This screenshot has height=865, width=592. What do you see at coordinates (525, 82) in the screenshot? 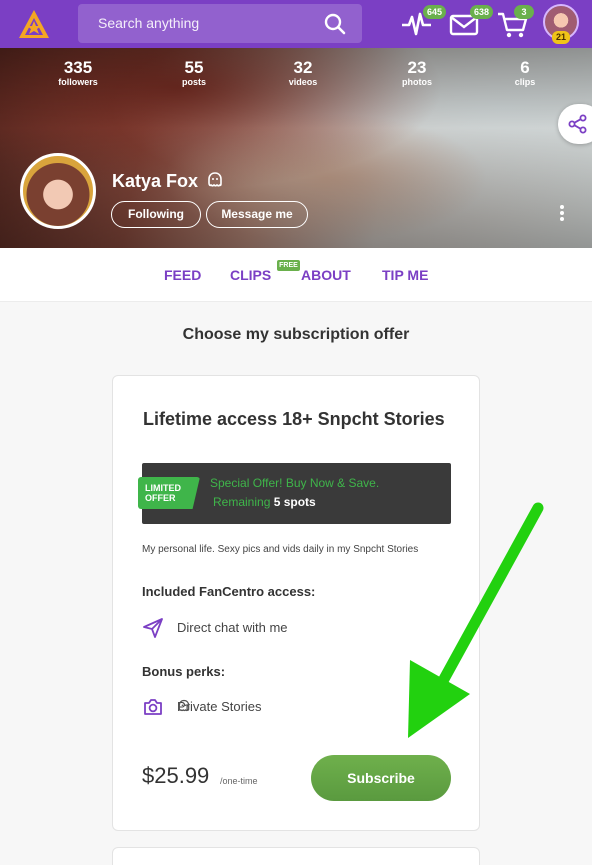
I see `stat-label: clips` at bounding box center [525, 82].